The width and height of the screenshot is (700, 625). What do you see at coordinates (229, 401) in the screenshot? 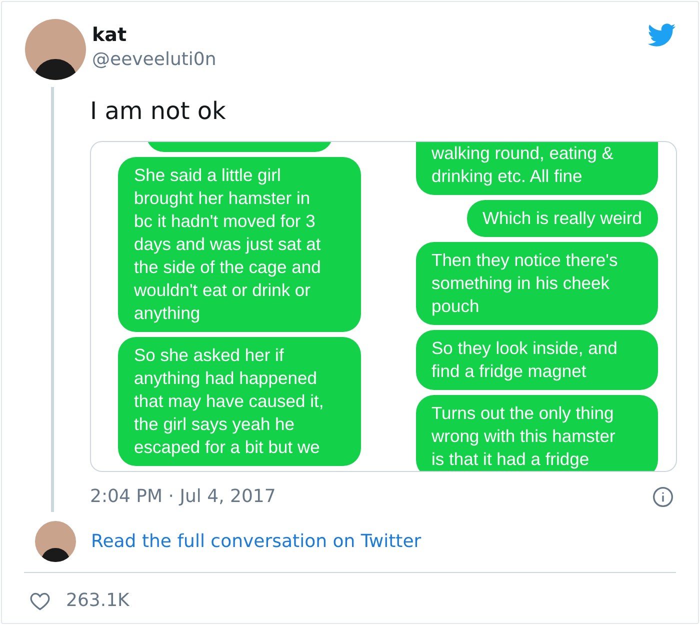
I see `message-text: So she asked her if anything had happened that may have caused it, the girl says yeah he escaped for a bit but we` at bounding box center [229, 401].